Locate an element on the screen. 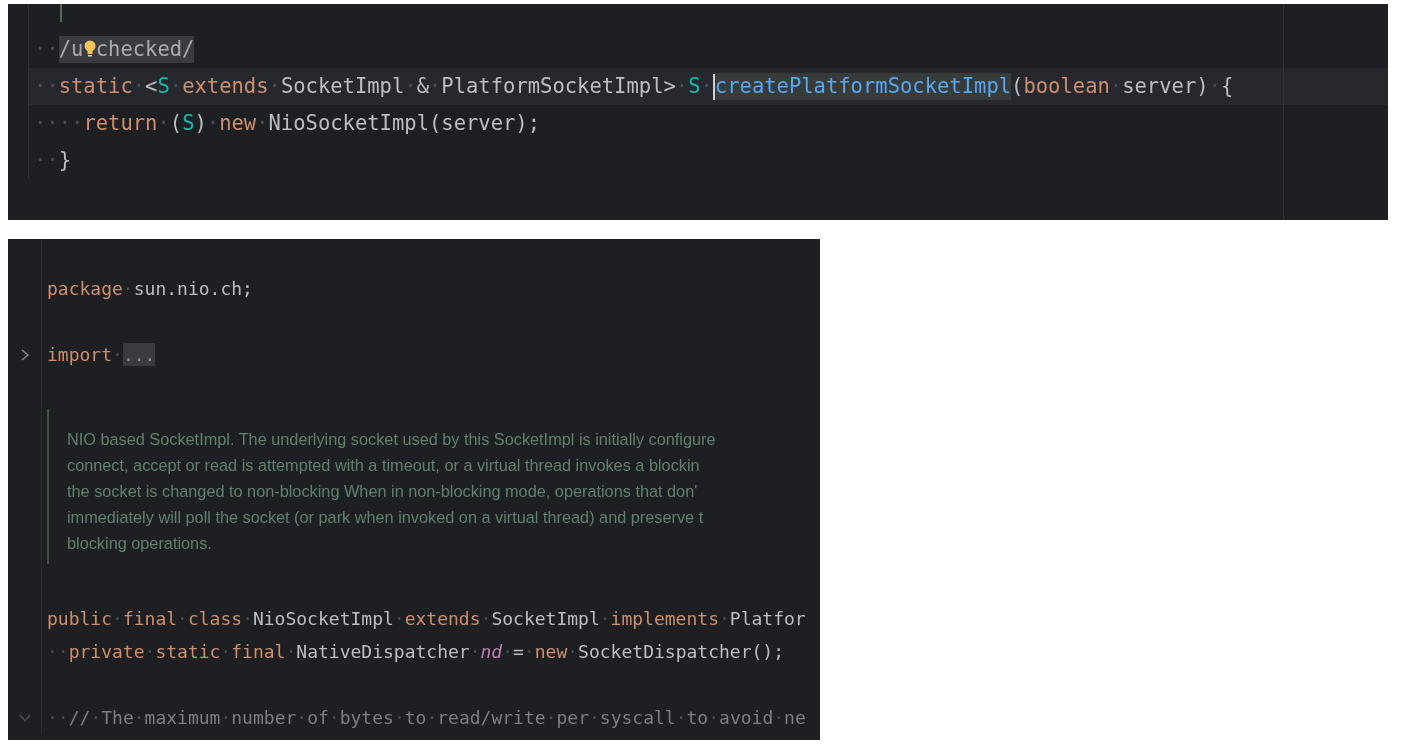  comment-text: of is located at coordinates (318, 717).